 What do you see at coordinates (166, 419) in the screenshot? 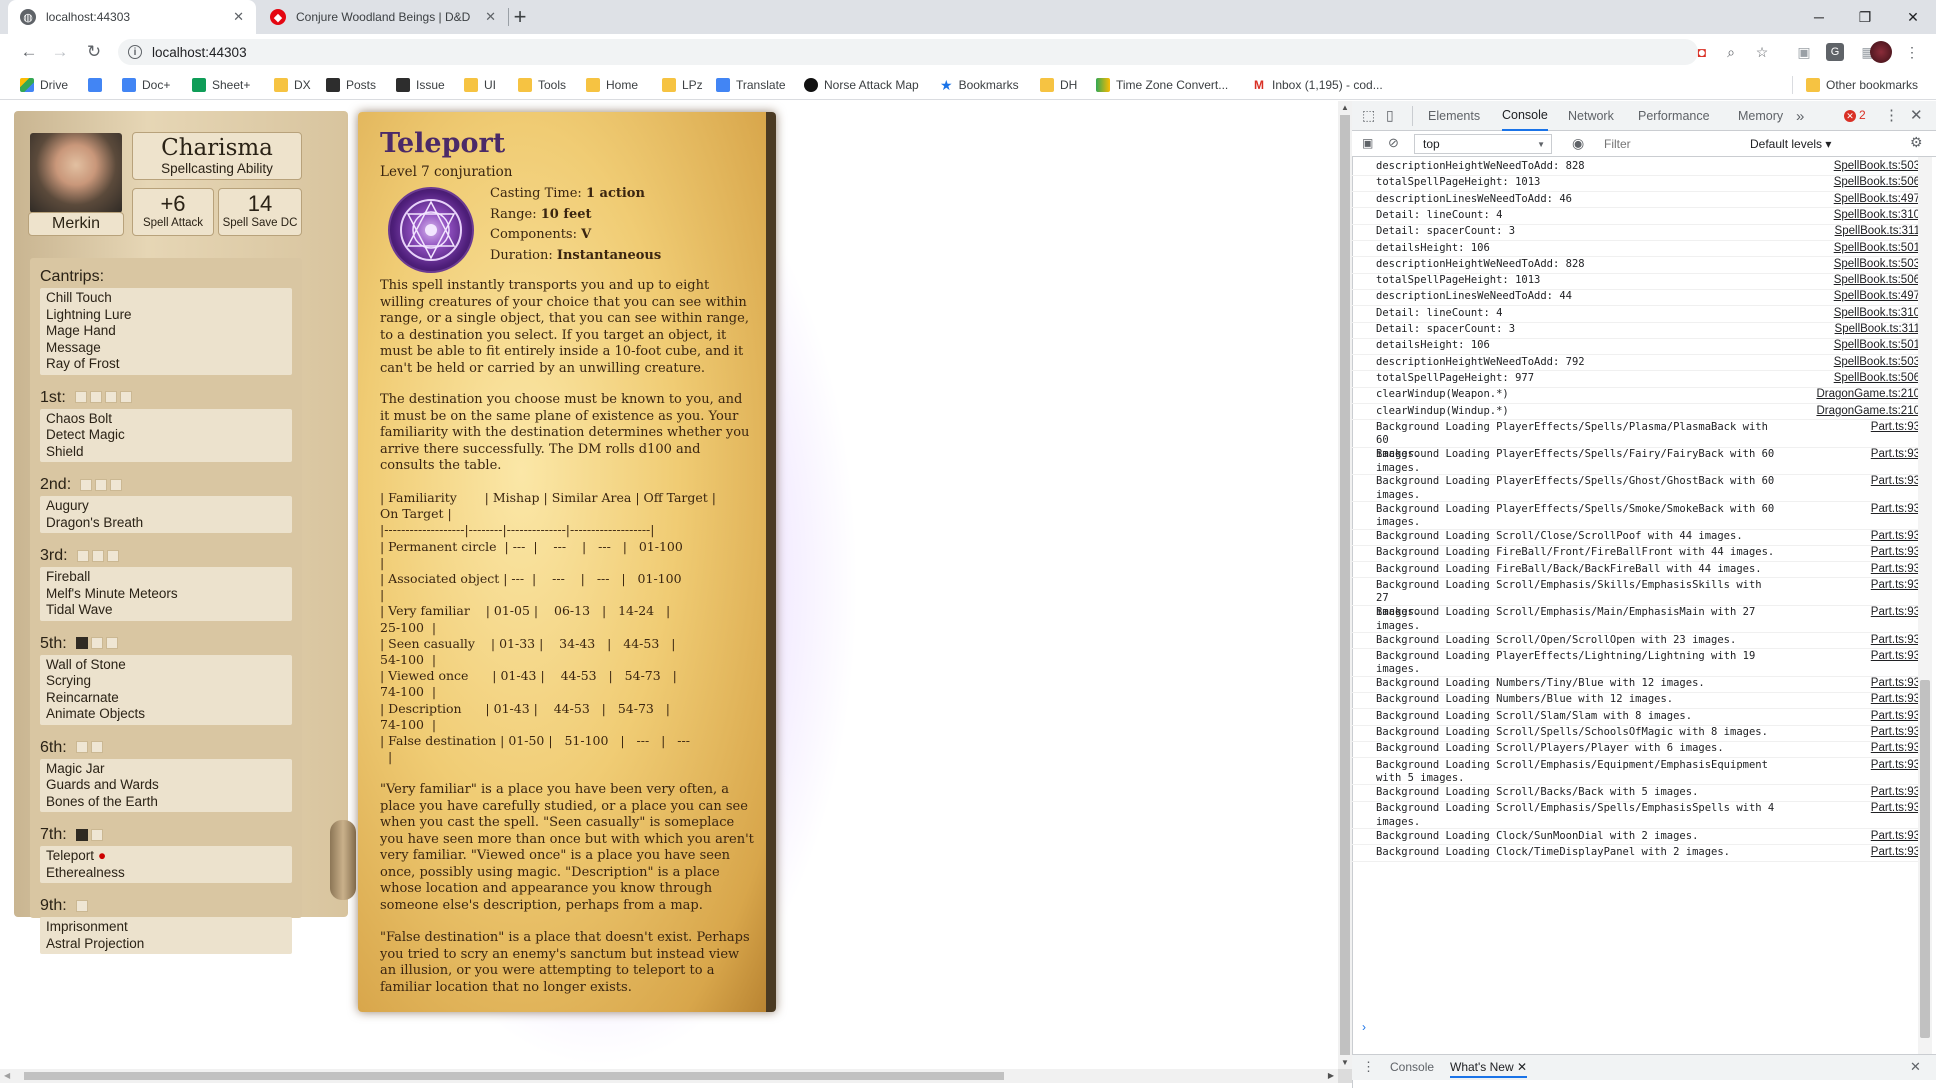
I see `spell-item: Chaos Bolt` at bounding box center [166, 419].